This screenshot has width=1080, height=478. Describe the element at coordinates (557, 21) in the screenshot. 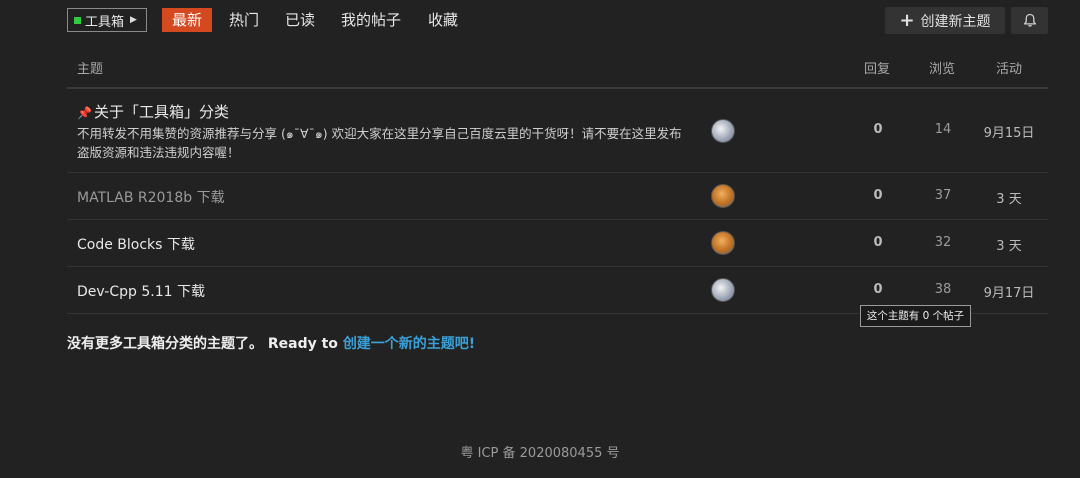

I see `top-nav: 工具箱 ▶ 最新 热门 已读 我的帖子 收藏 + 创建新主题` at that location.